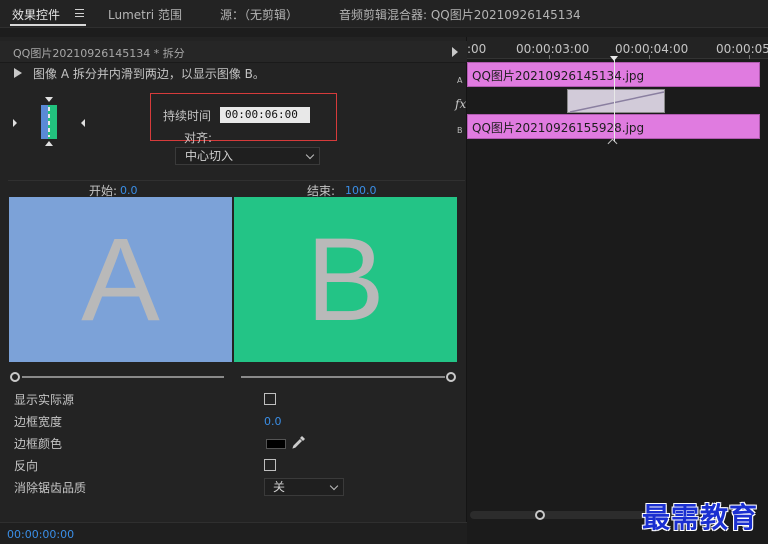  Describe the element at coordinates (558, 128) in the screenshot. I see `clip-b-name: QQ图片20210926155928.jpg` at that location.